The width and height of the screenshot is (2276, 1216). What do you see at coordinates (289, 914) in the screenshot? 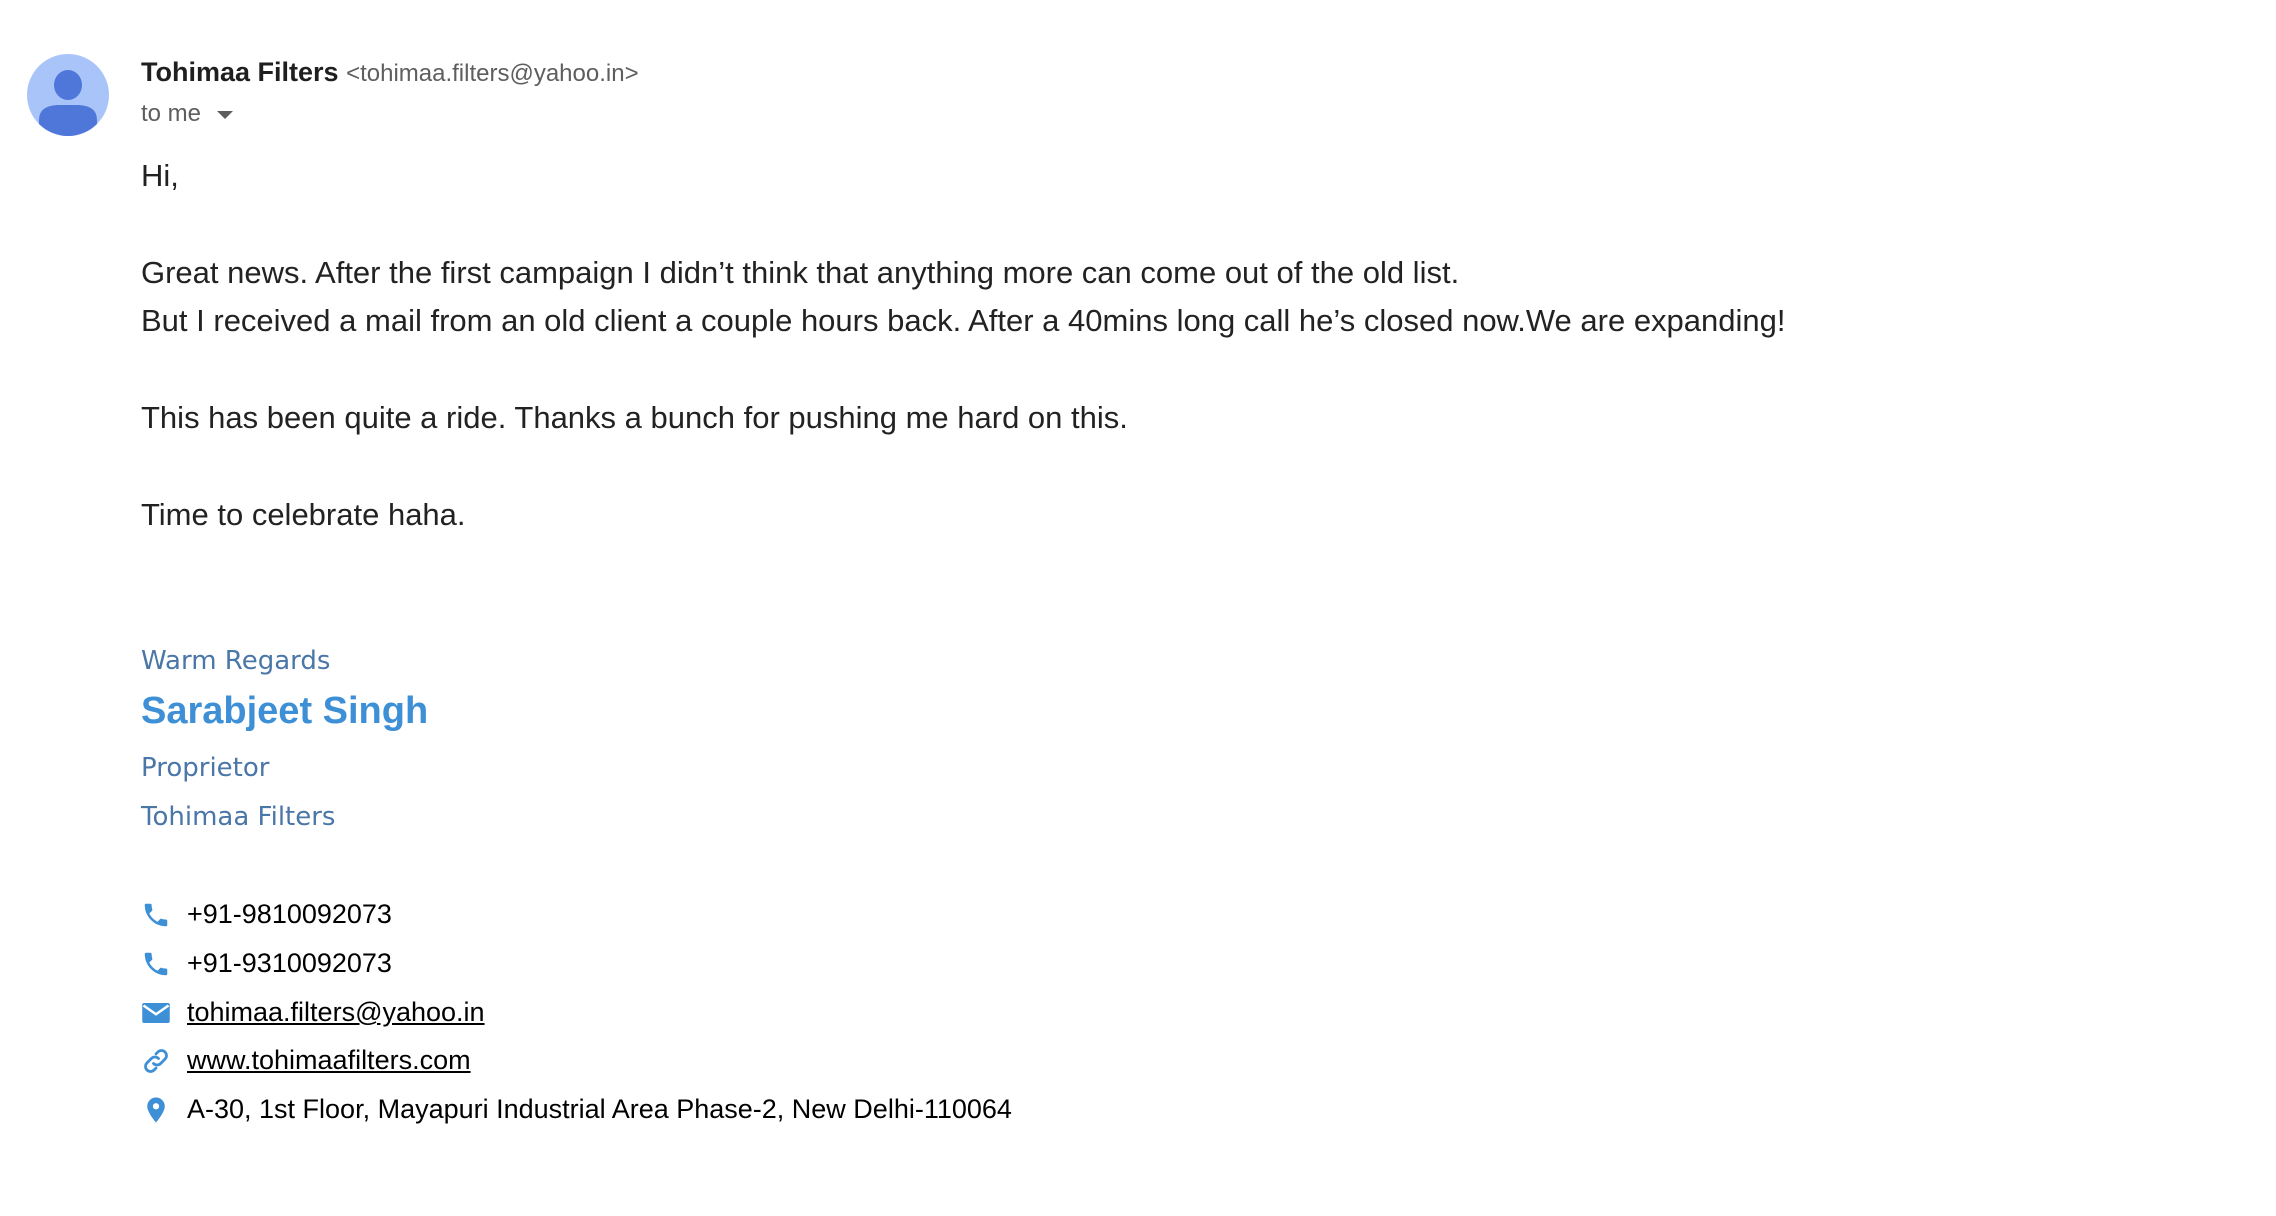
I see `phone-number: +91-9810092073` at bounding box center [289, 914].